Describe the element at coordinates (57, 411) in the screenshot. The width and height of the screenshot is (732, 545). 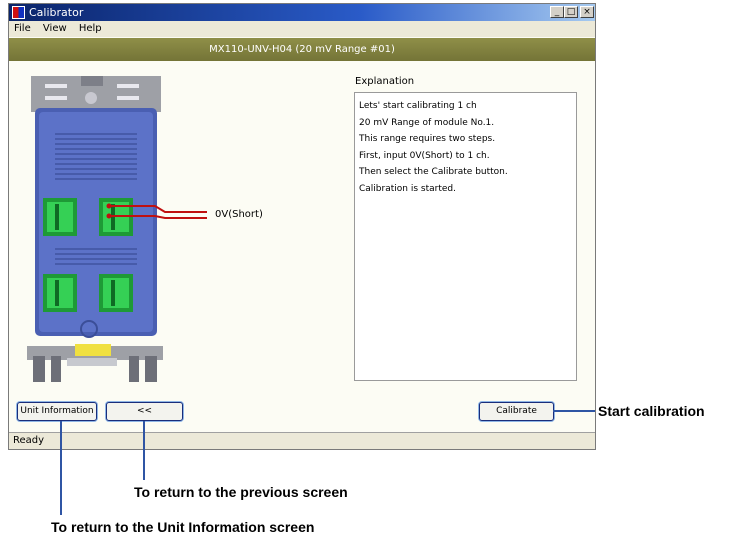
I see `unit-information-button: Unit Information` at that location.